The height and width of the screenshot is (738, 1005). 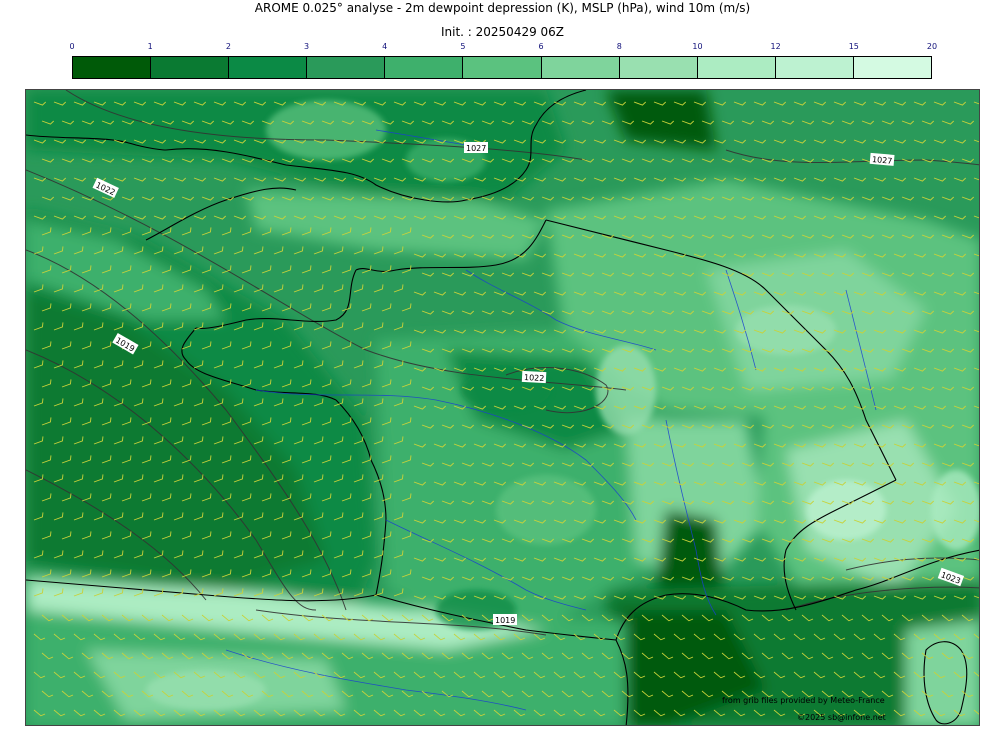 What do you see at coordinates (306, 46) in the screenshot?
I see `colorbar-tick-label: 3` at bounding box center [306, 46].